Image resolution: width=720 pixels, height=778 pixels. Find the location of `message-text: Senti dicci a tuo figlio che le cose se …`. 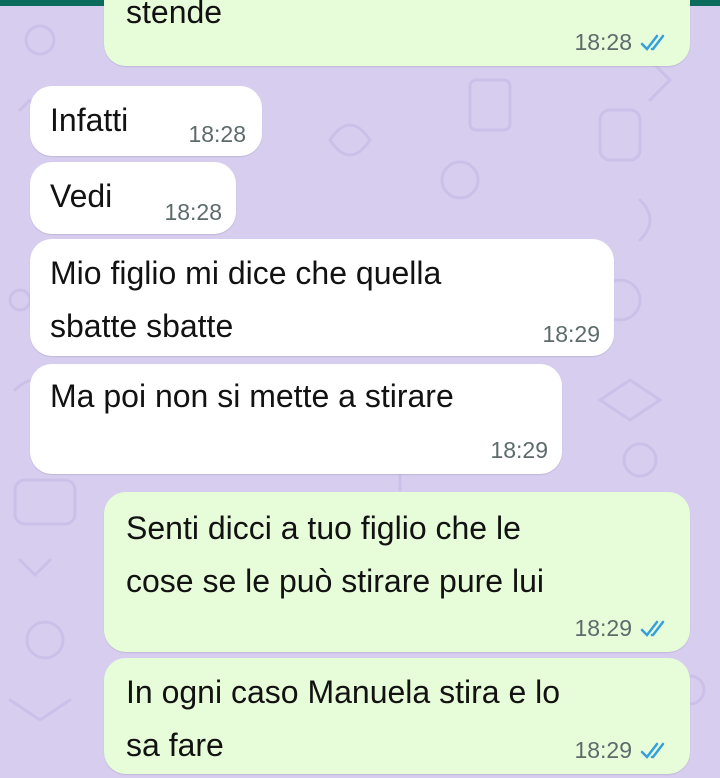

message-text: Senti dicci a tuo figlio che le cose se … is located at coordinates (335, 554).